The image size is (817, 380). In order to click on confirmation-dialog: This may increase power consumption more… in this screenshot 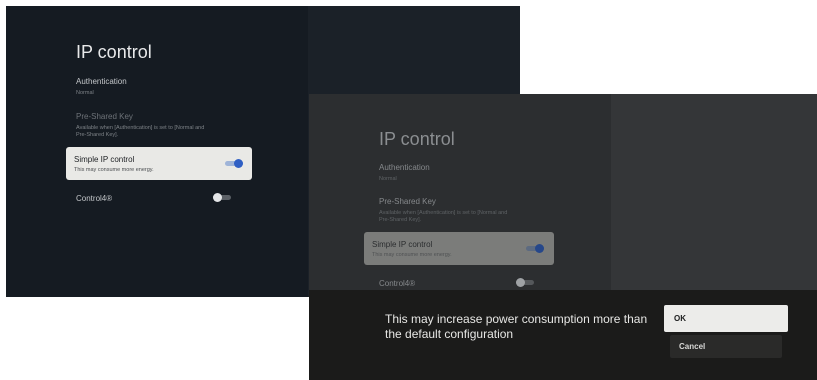, I will do `click(563, 335)`.